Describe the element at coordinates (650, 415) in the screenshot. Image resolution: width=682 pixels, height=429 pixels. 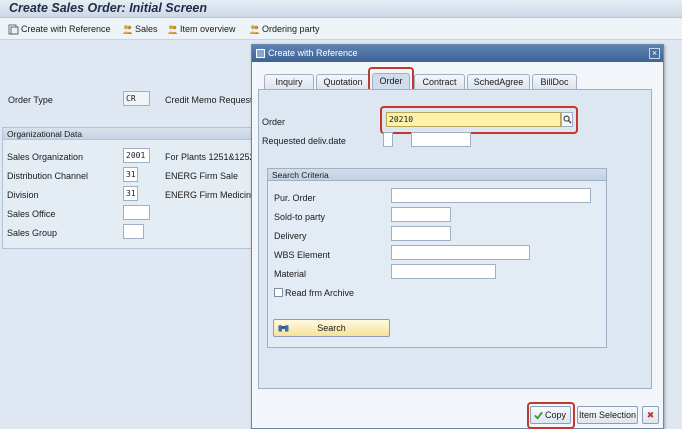
I see `cancel-icon: ✖` at that location.